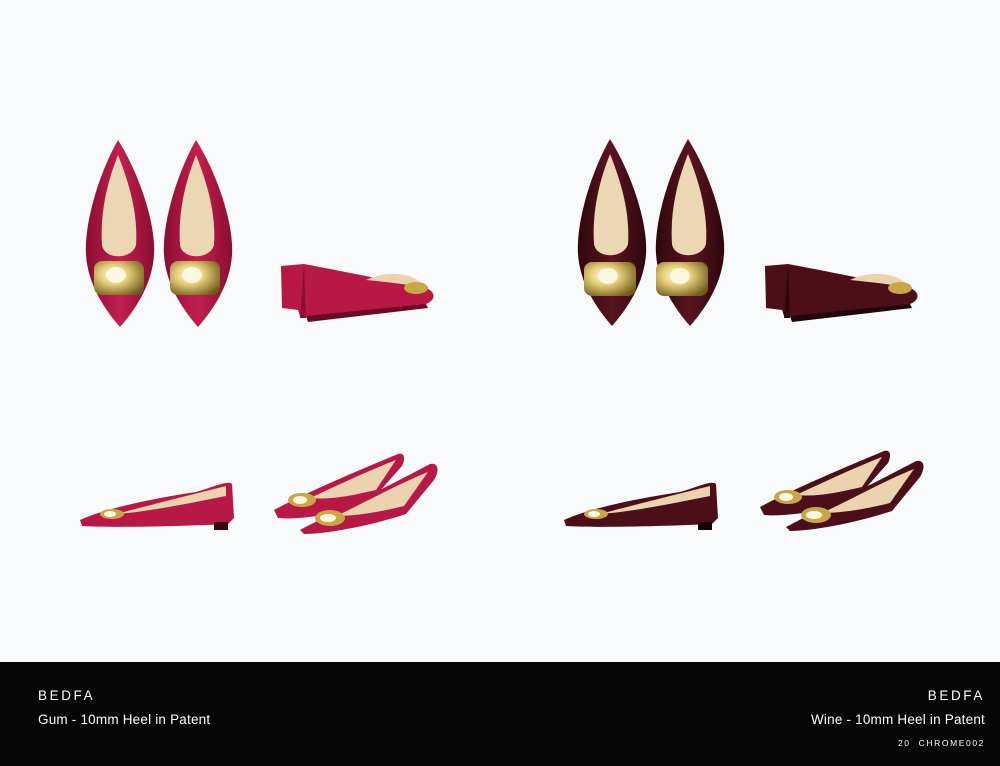 The height and width of the screenshot is (766, 1000). I want to click on page-footer-code: 20 CHROME002, so click(898, 743).